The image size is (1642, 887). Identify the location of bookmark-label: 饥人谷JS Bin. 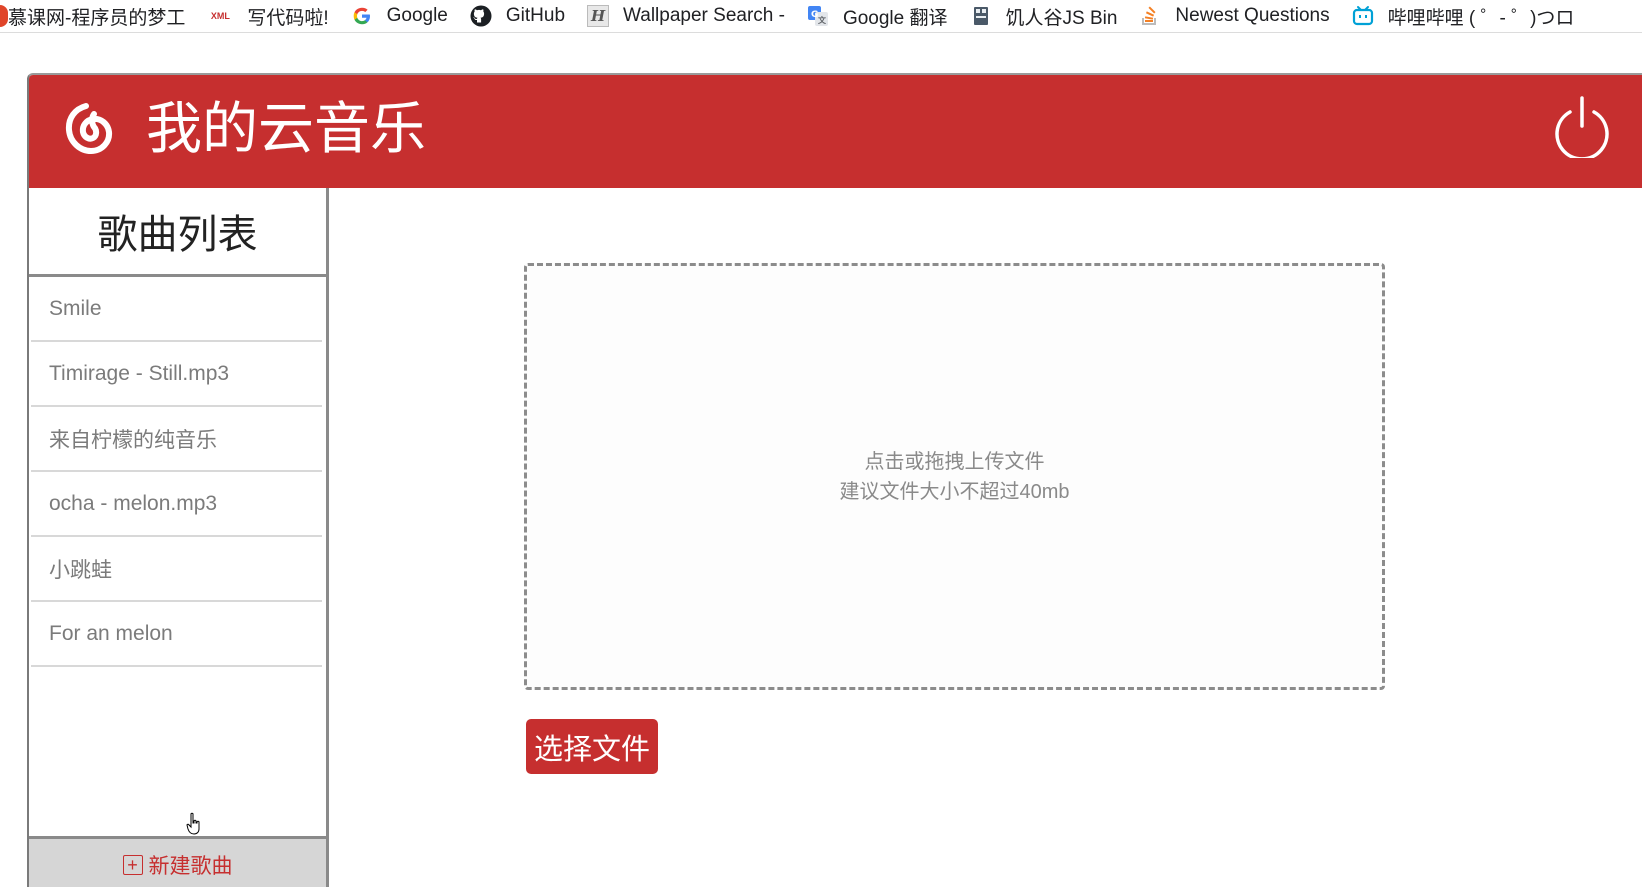
(1061, 18).